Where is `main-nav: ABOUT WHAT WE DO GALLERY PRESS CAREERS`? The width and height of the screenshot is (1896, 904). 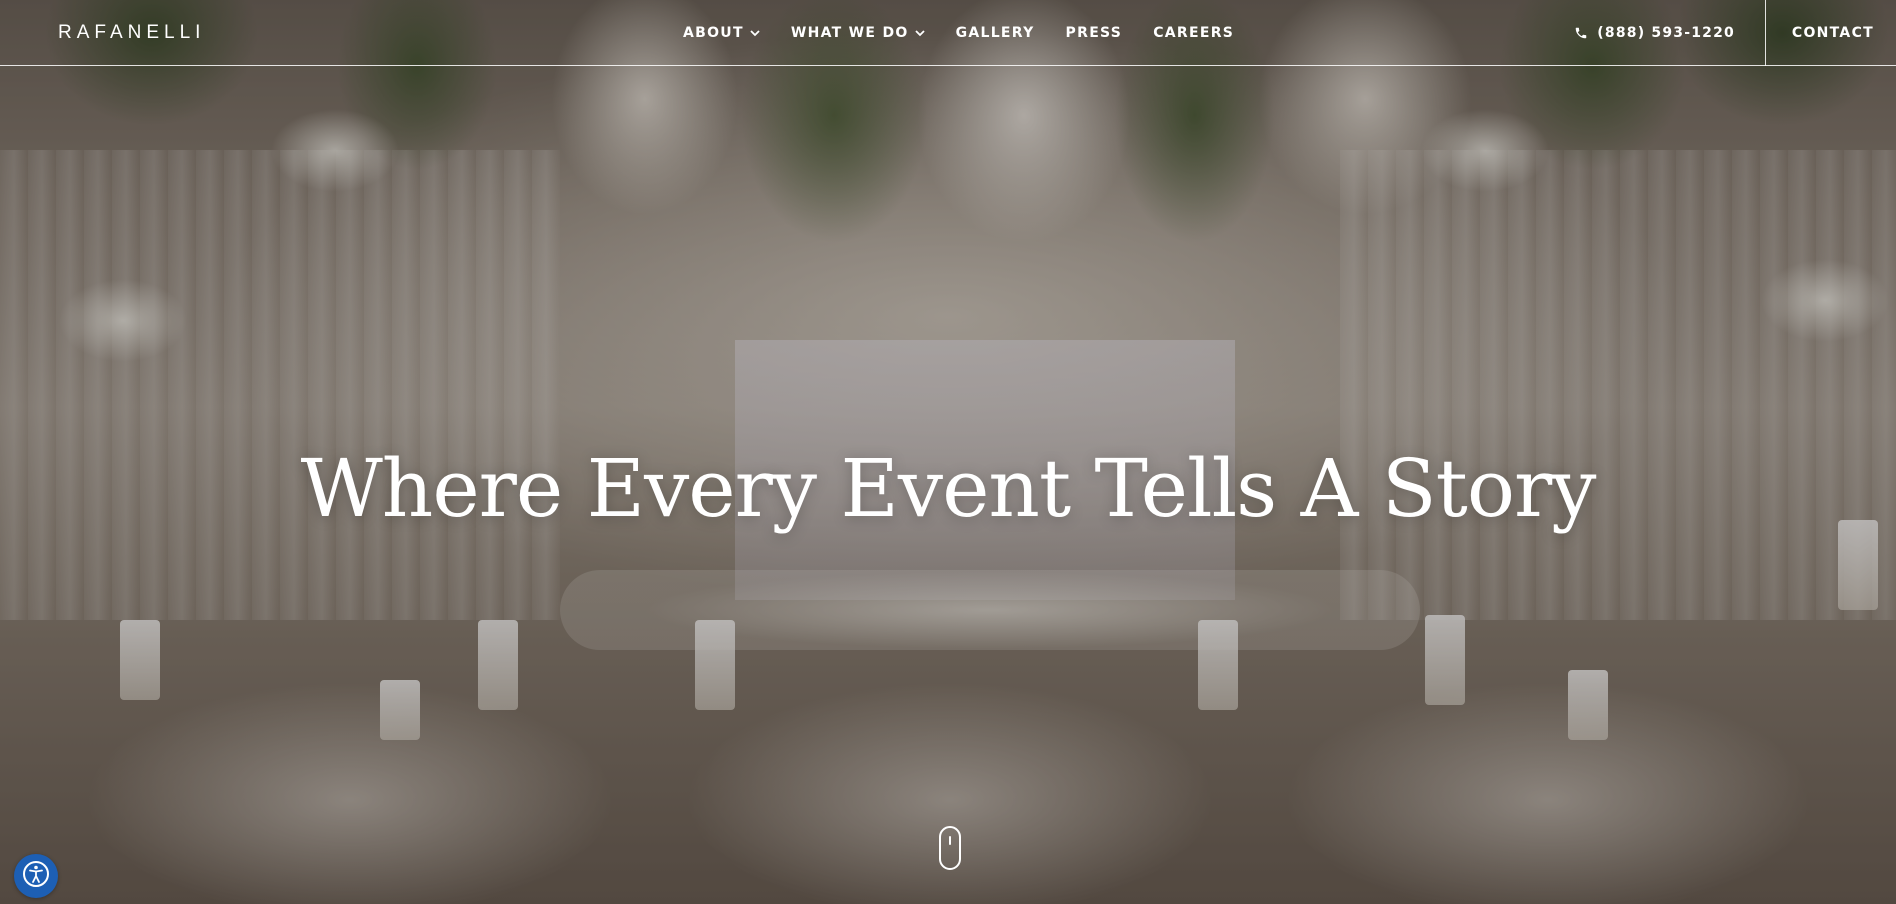
main-nav: ABOUT WHAT WE DO GALLERY PRESS CAREERS is located at coordinates (974, 33).